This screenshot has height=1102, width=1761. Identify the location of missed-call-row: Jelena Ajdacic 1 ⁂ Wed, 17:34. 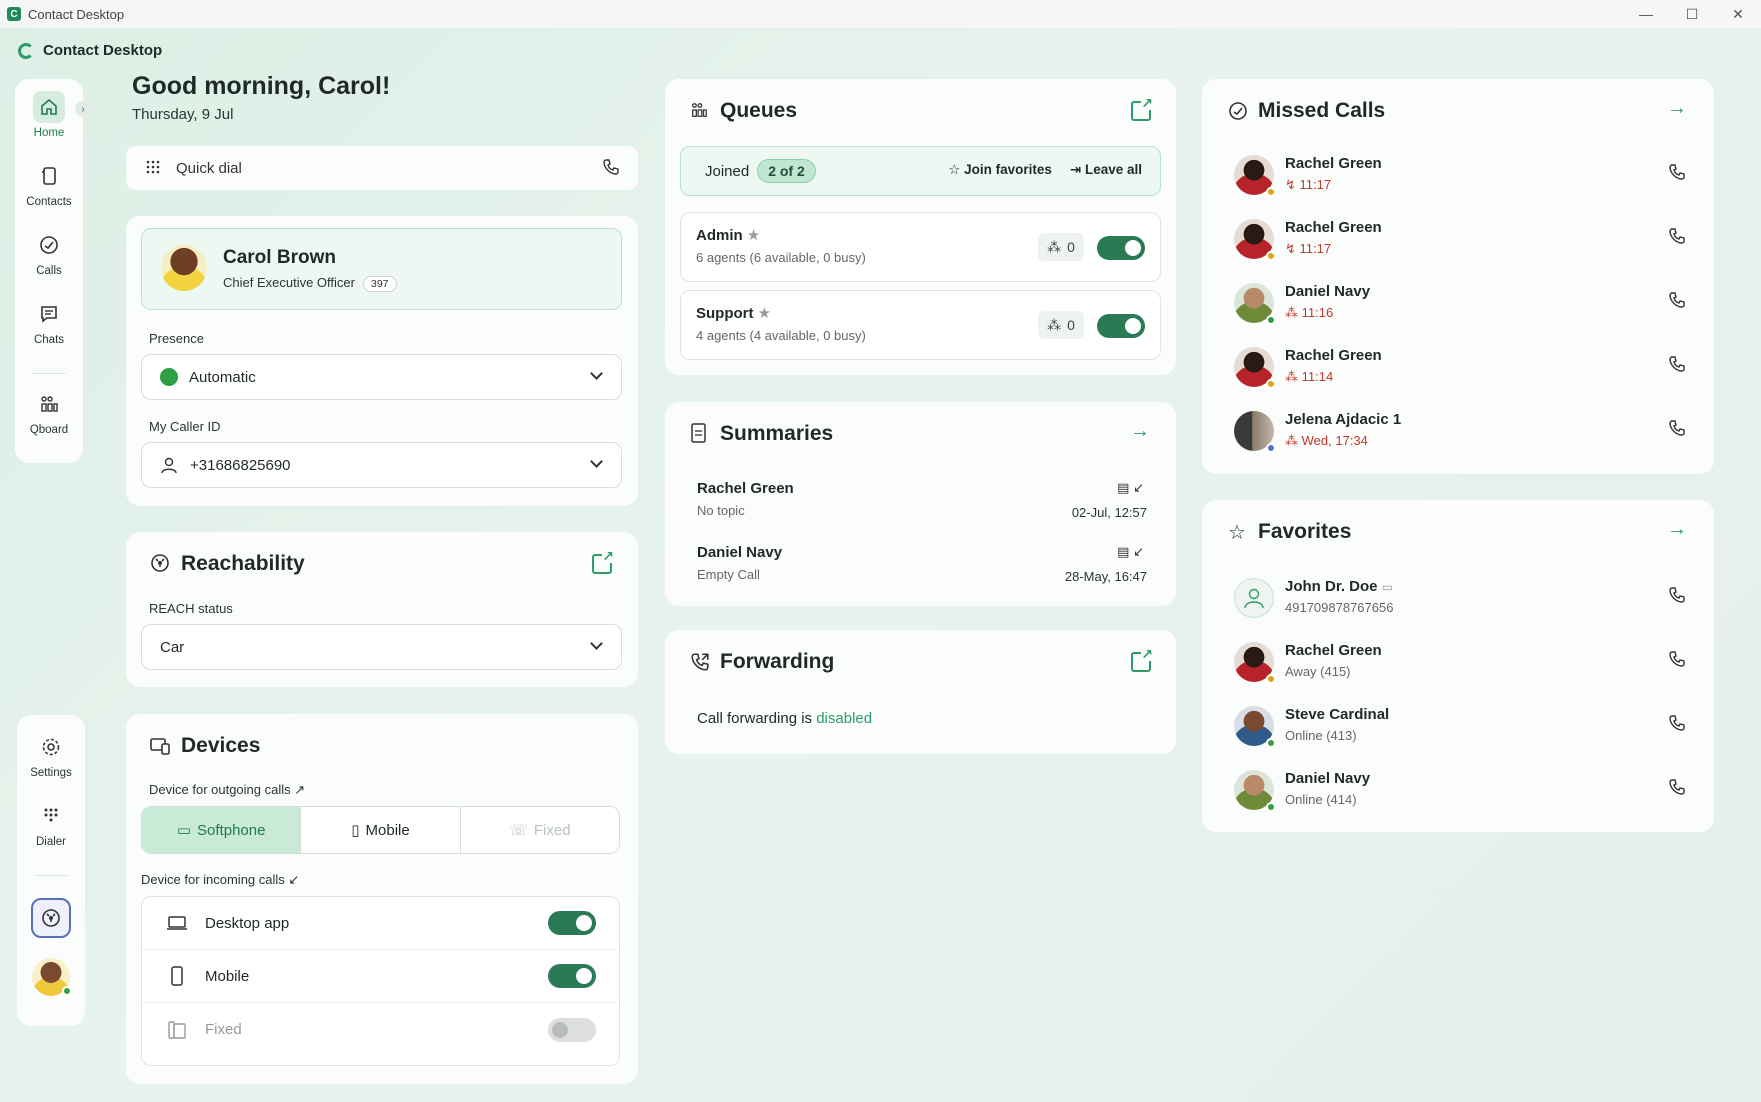
(1460, 437).